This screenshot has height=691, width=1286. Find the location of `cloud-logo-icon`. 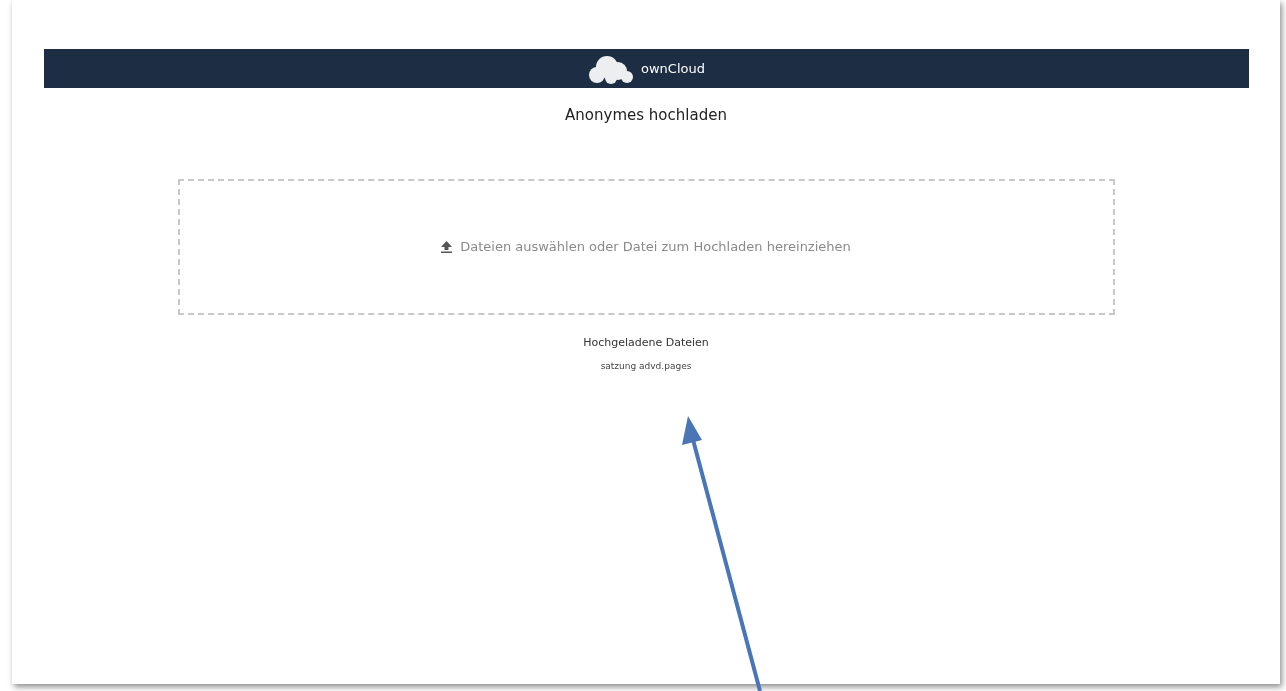

cloud-logo-icon is located at coordinates (611, 68).